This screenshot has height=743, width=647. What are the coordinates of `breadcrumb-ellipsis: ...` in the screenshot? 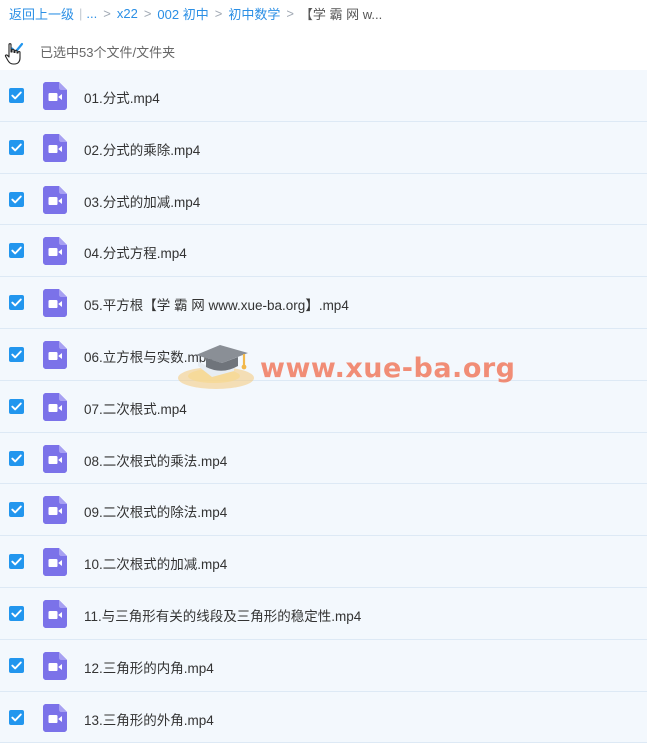 It's located at (91, 13).